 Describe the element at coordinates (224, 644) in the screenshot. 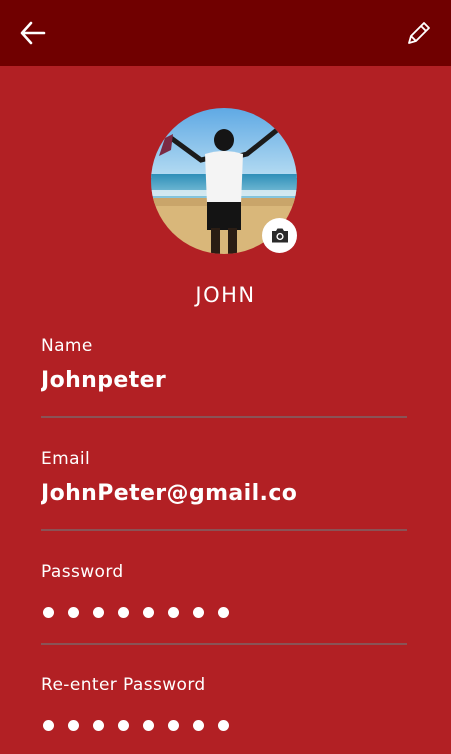

I see `password-underline` at that location.